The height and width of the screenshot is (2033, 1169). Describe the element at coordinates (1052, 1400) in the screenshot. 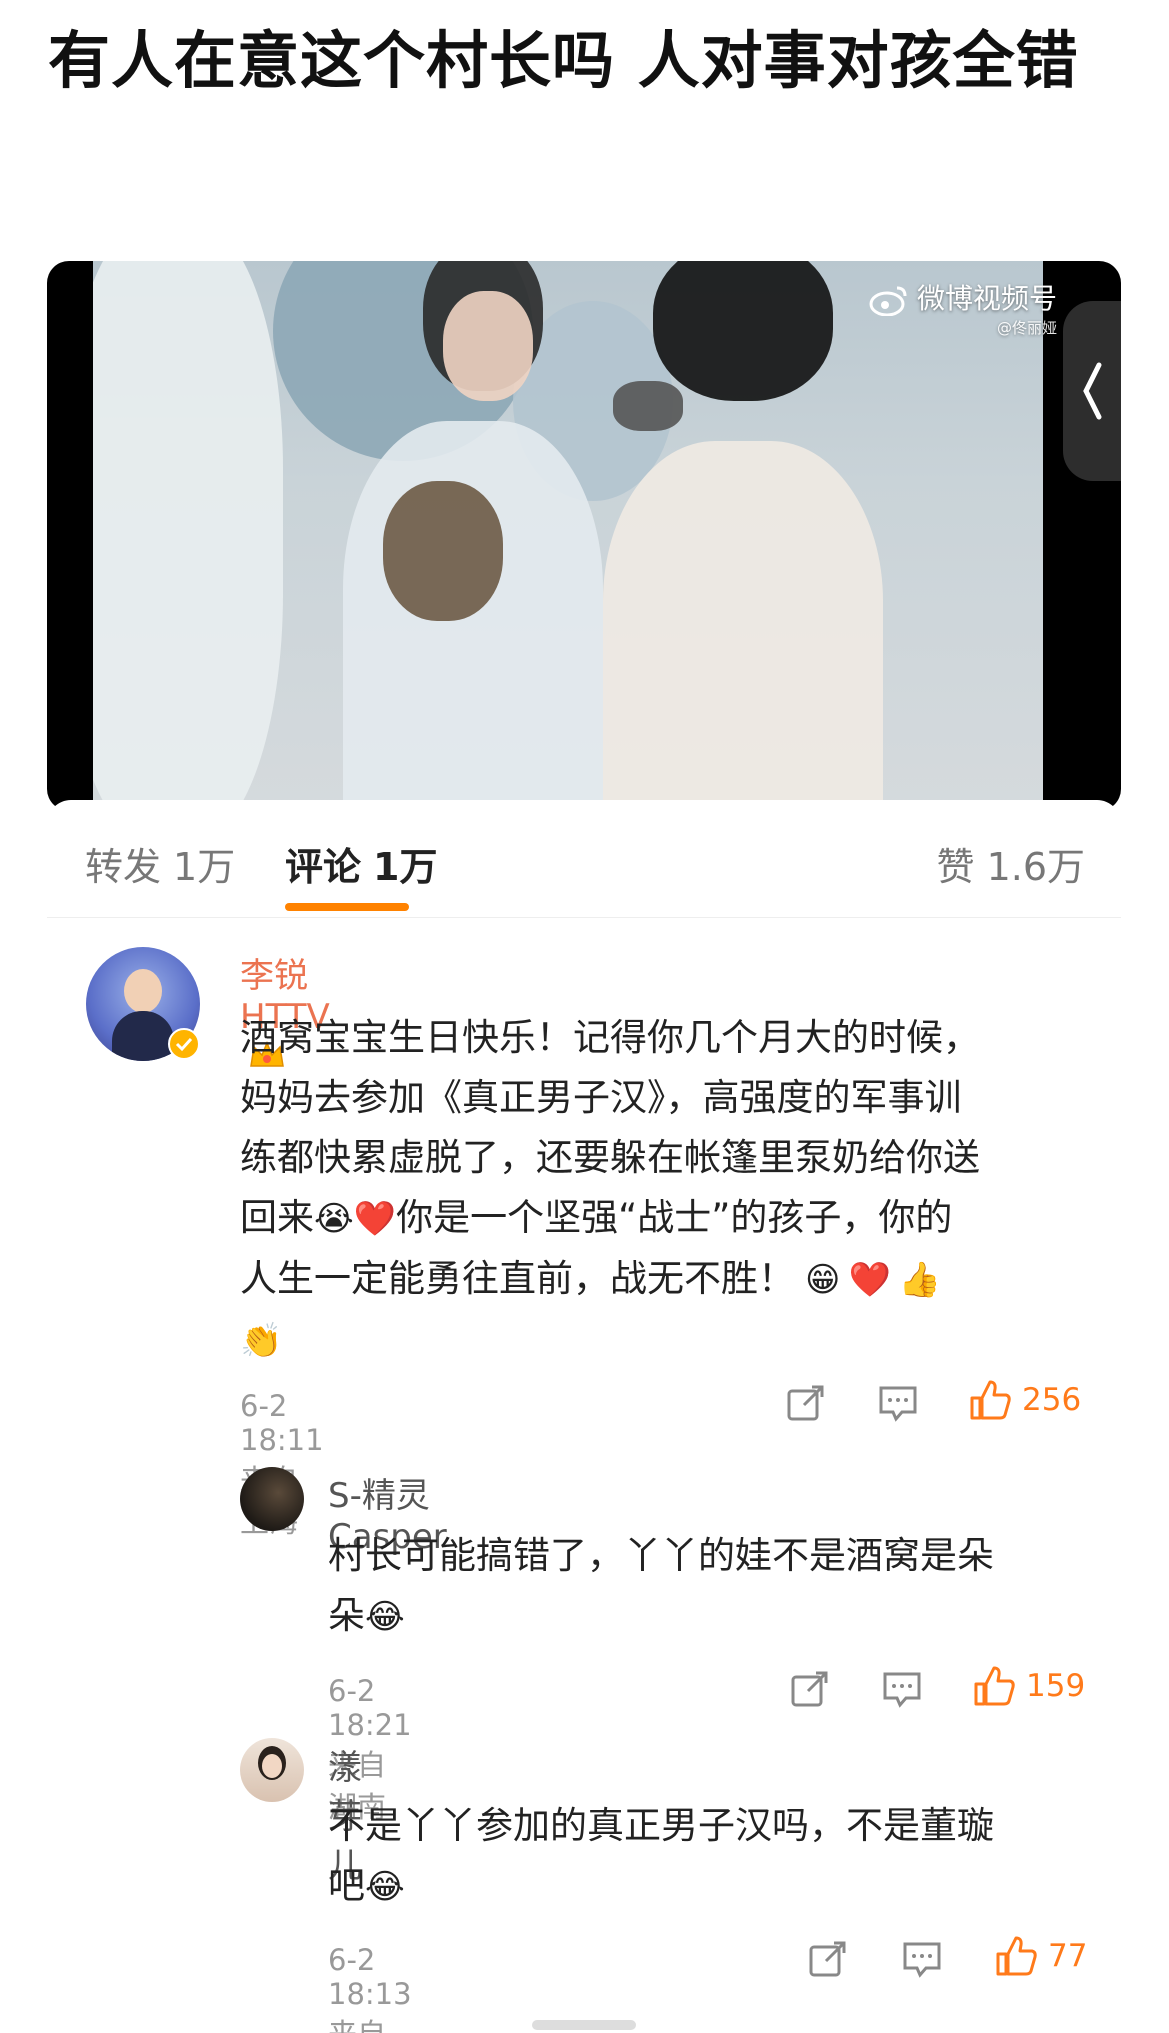

I see `like-count: 256` at that location.